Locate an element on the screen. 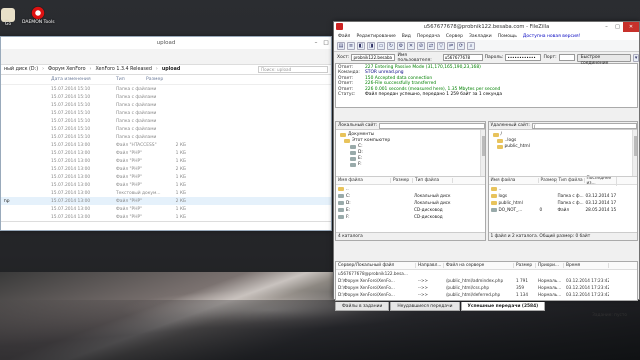 The image size is (640, 360). breadcrumb-upload: upload is located at coordinates (171, 69).